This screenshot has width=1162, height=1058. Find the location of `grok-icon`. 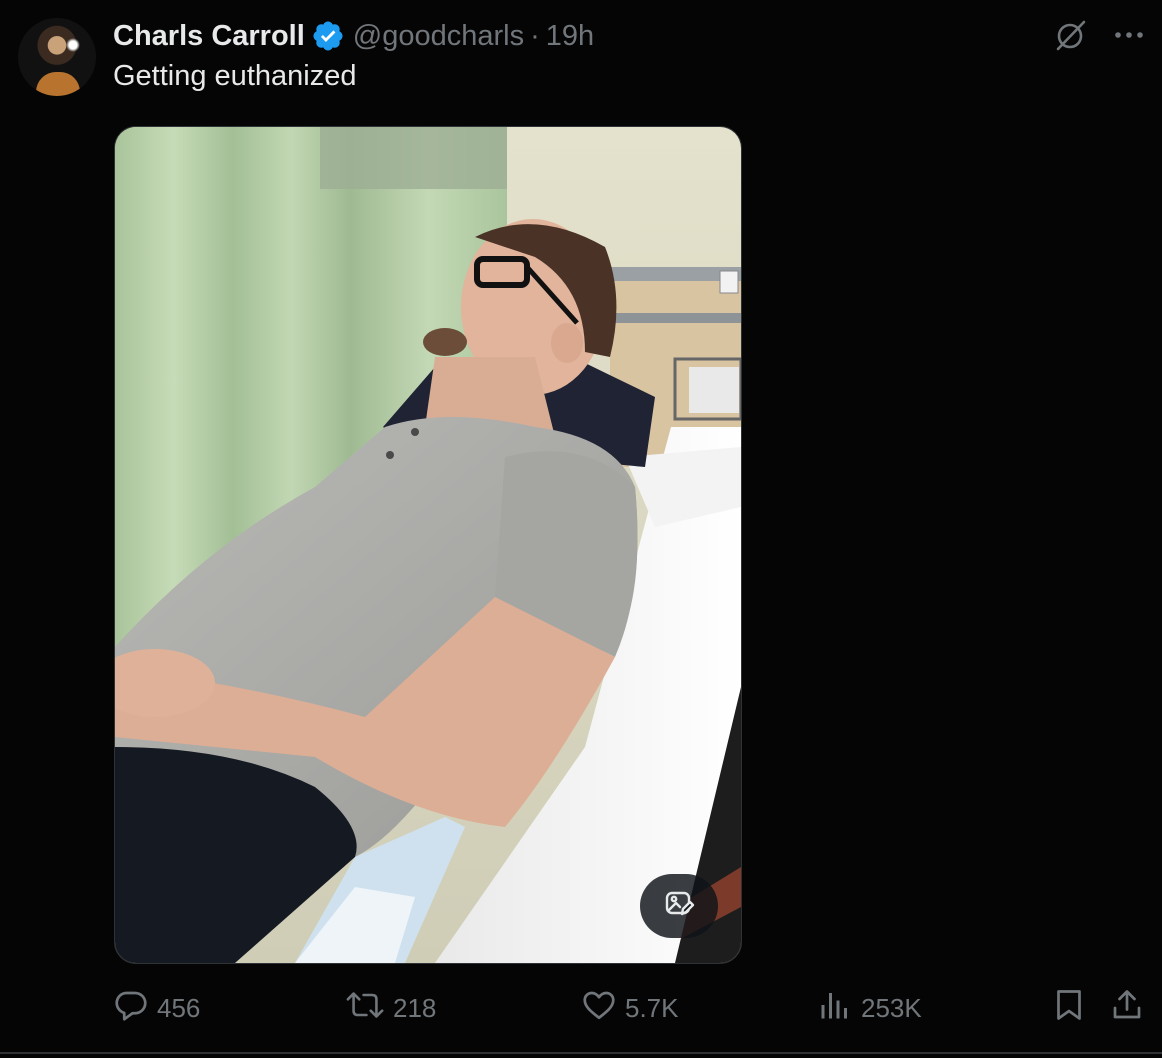

grok-icon is located at coordinates (1071, 35).